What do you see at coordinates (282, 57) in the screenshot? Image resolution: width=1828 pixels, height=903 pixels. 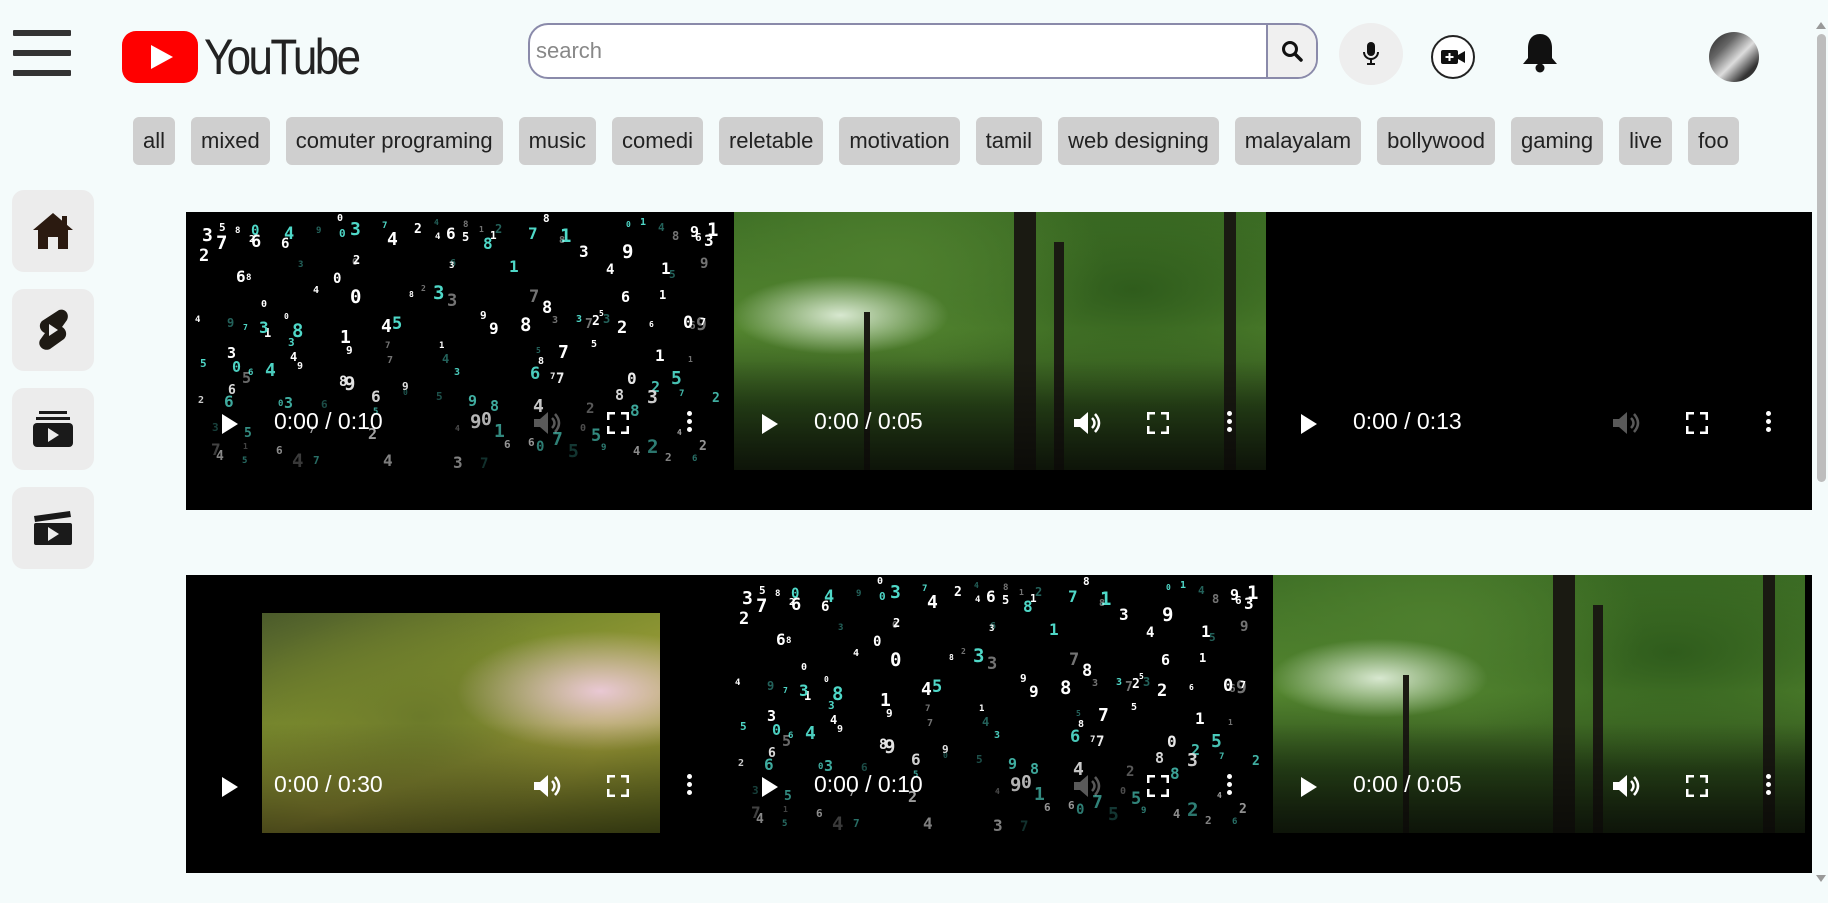 I see `logo-text: YouTube` at bounding box center [282, 57].